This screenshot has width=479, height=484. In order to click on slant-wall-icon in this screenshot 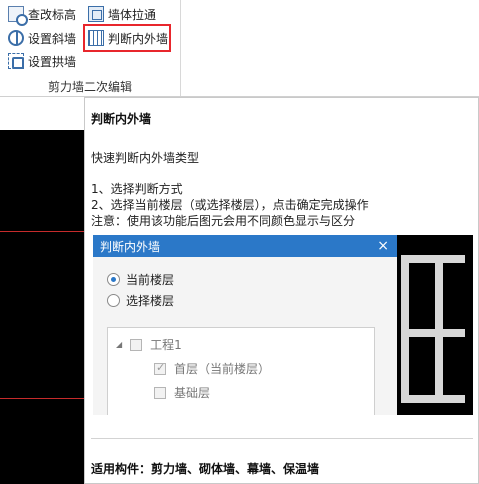, I will do `click(16, 38)`.